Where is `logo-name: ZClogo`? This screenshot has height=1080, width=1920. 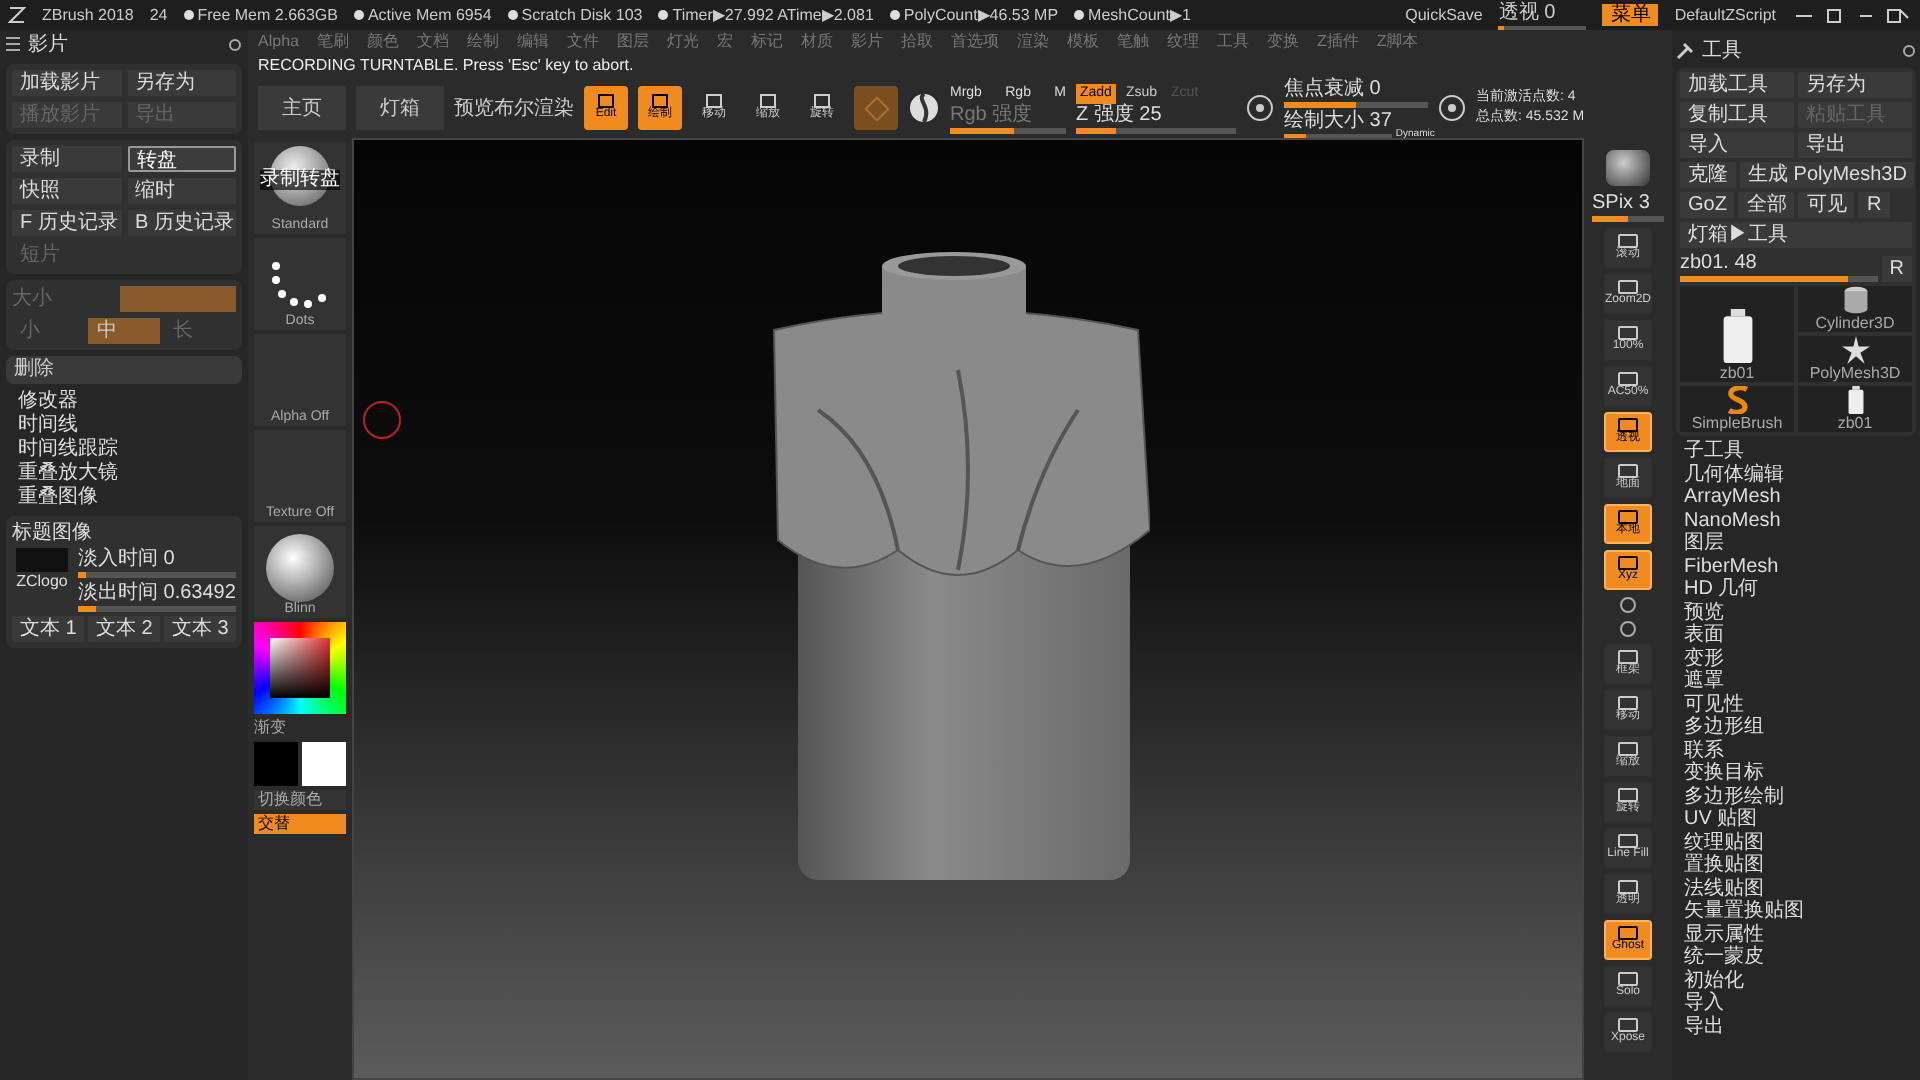 logo-name: ZClogo is located at coordinates (42, 581).